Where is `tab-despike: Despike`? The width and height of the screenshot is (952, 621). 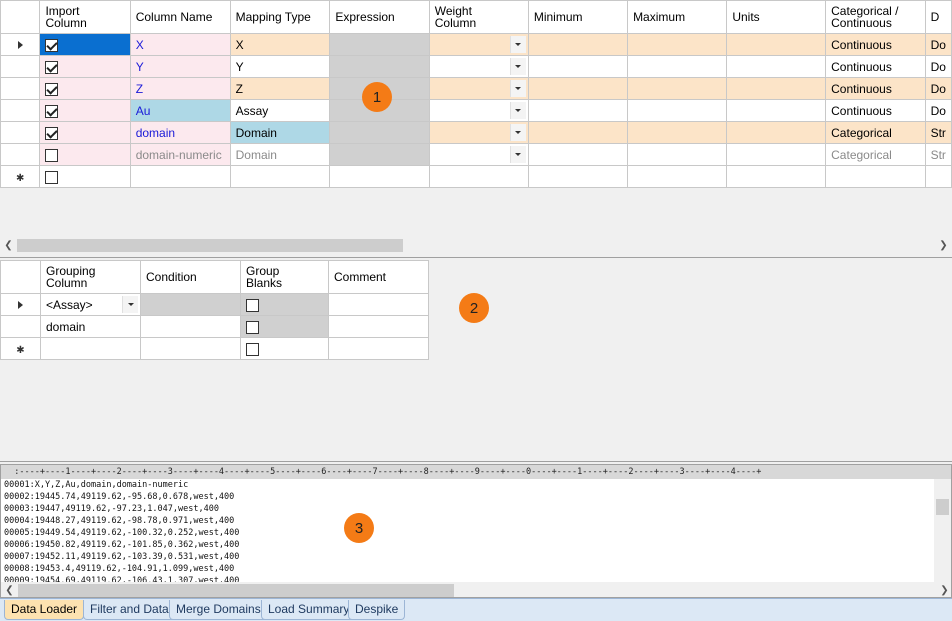 tab-despike: Despike is located at coordinates (377, 610).